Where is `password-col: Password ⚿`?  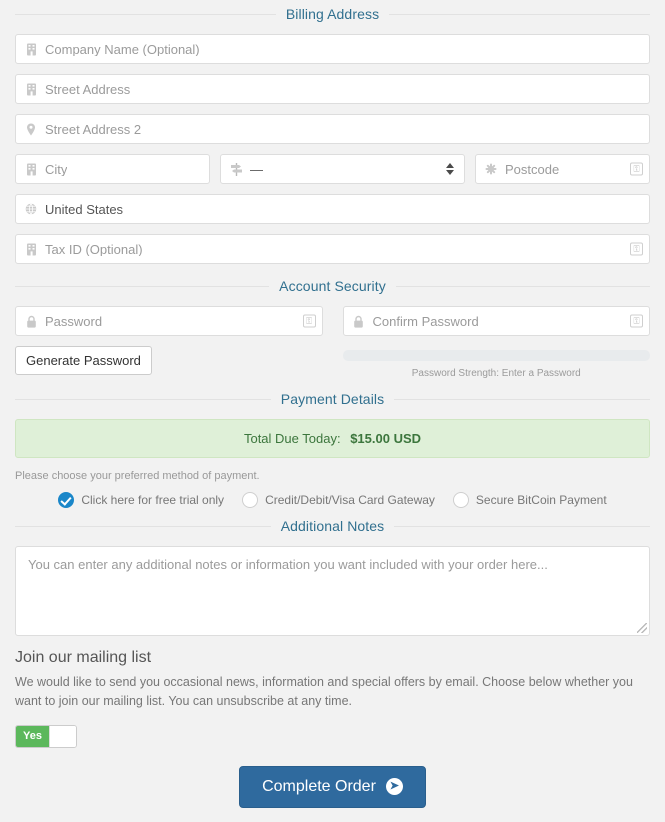 password-col: Password ⚿ is located at coordinates (169, 321).